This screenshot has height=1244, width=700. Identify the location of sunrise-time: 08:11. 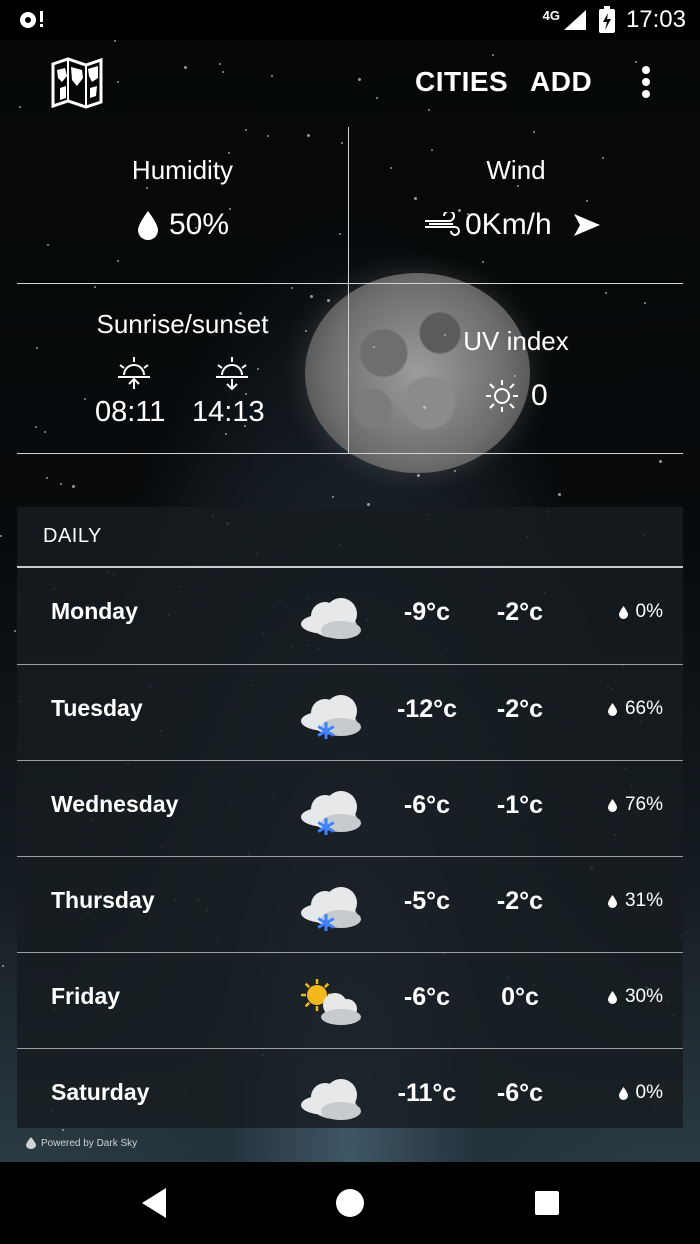
(130, 412).